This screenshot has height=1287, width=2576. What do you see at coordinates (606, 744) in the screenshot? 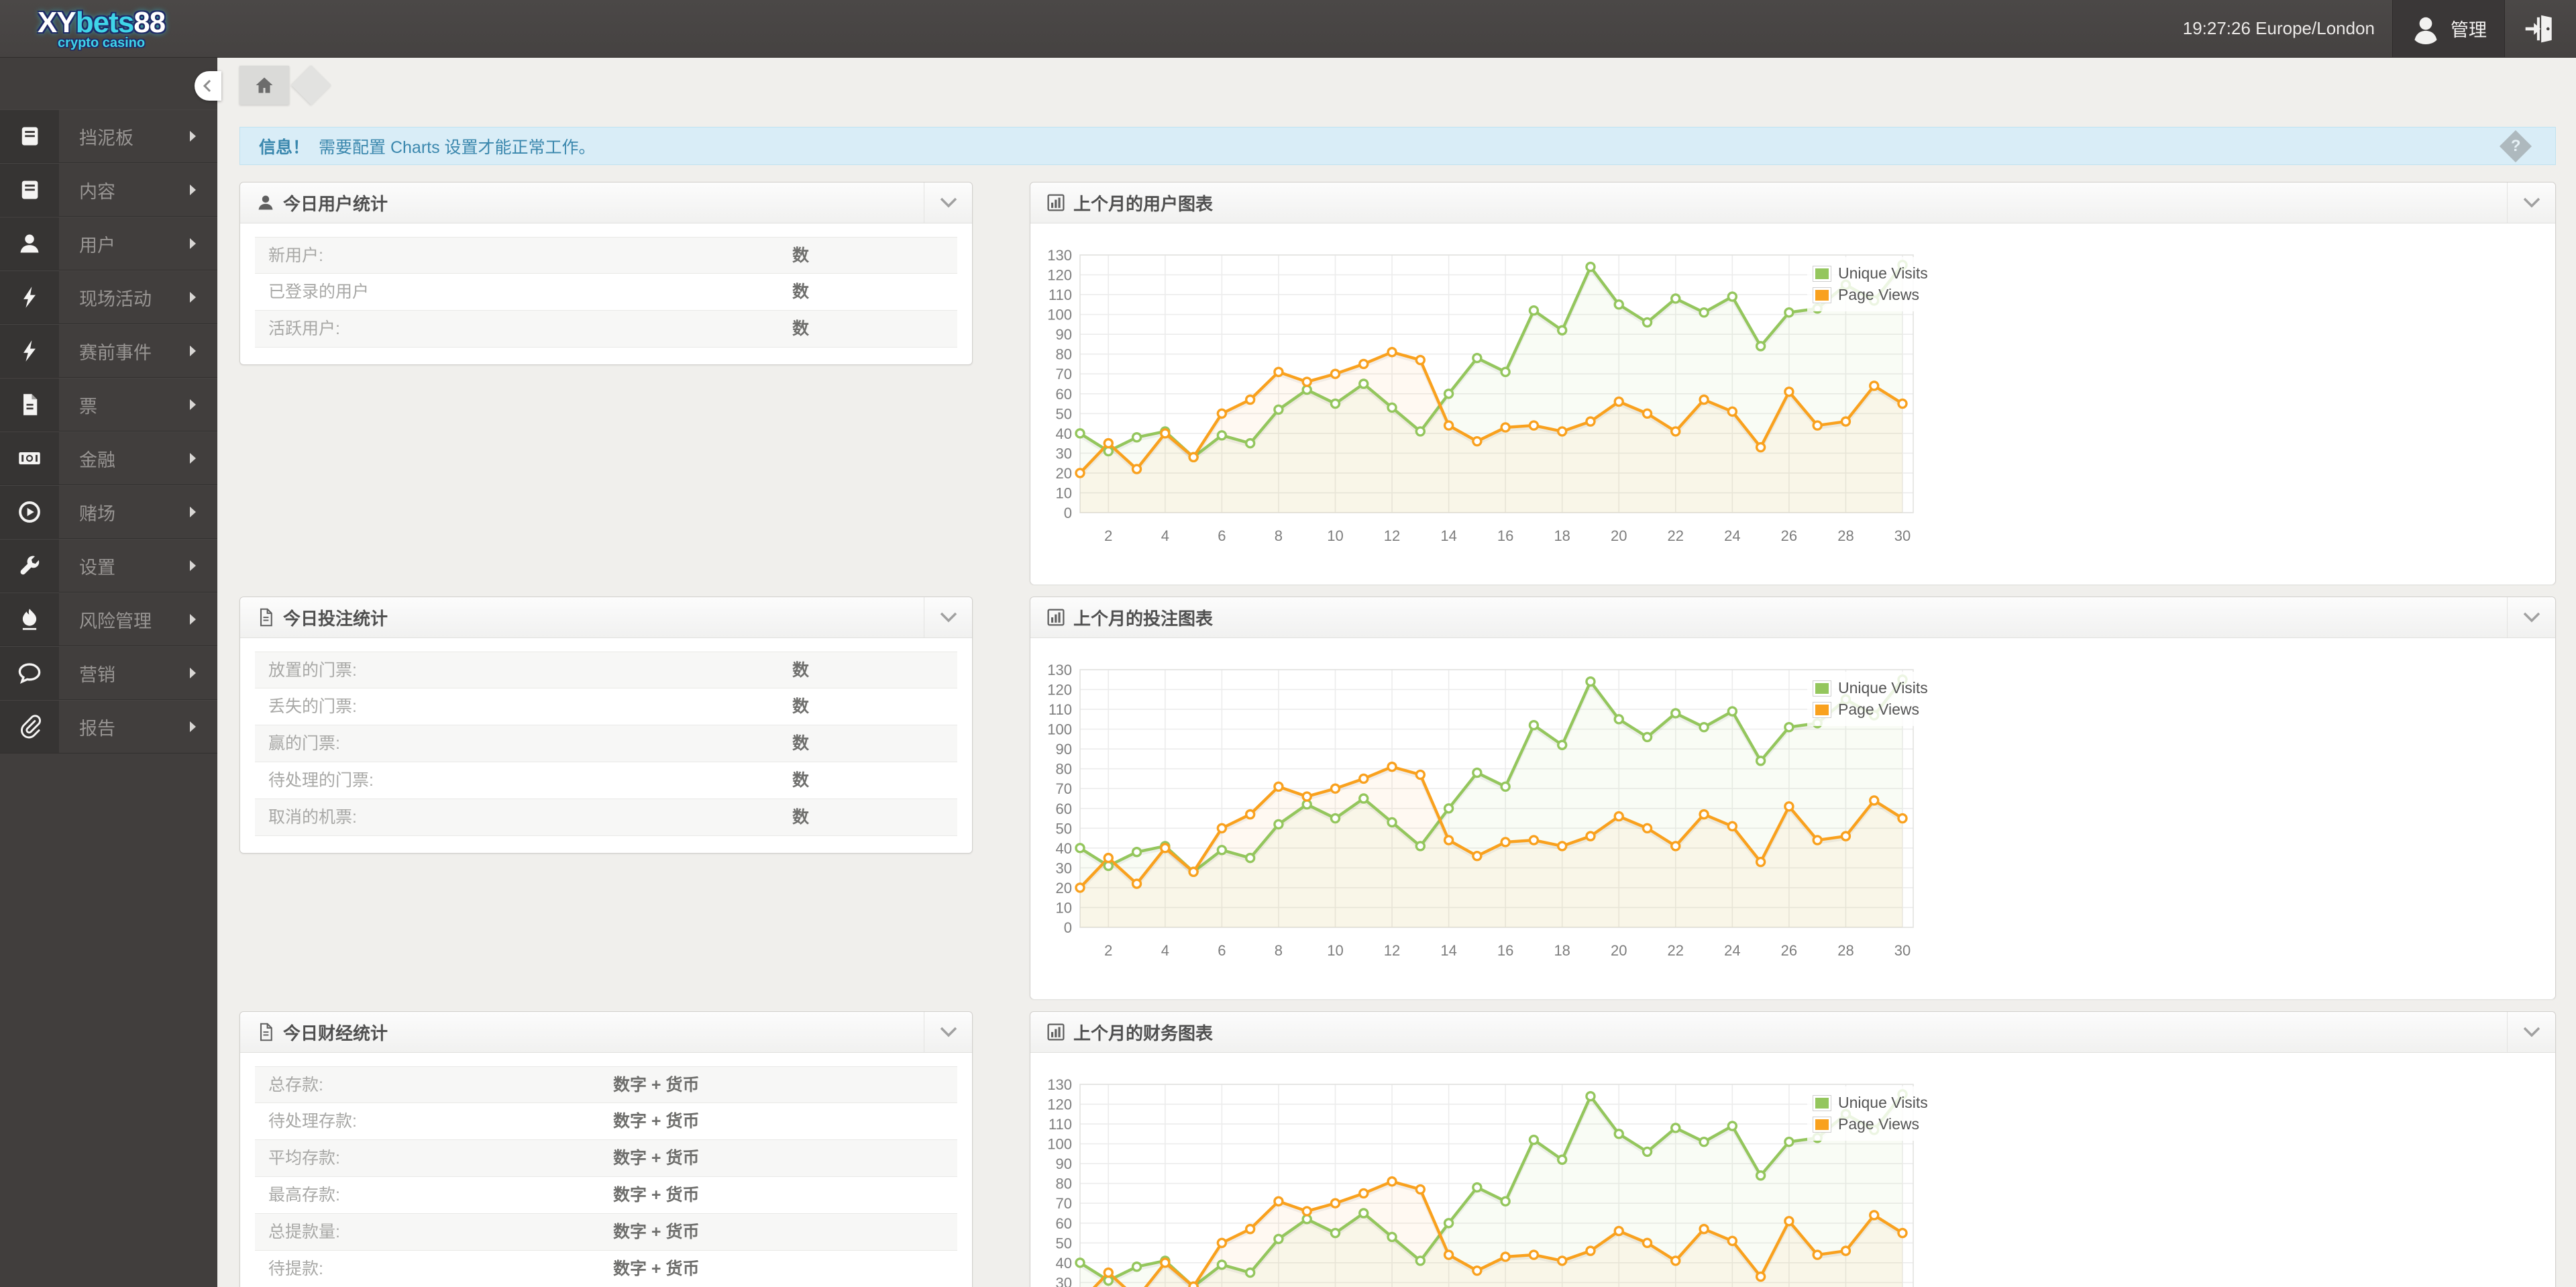
I see `stats-table: 放置的门票: 数丢失的门票: 数赢的门票: 数待处理的门票: 数取消的机票: 数` at bounding box center [606, 744].